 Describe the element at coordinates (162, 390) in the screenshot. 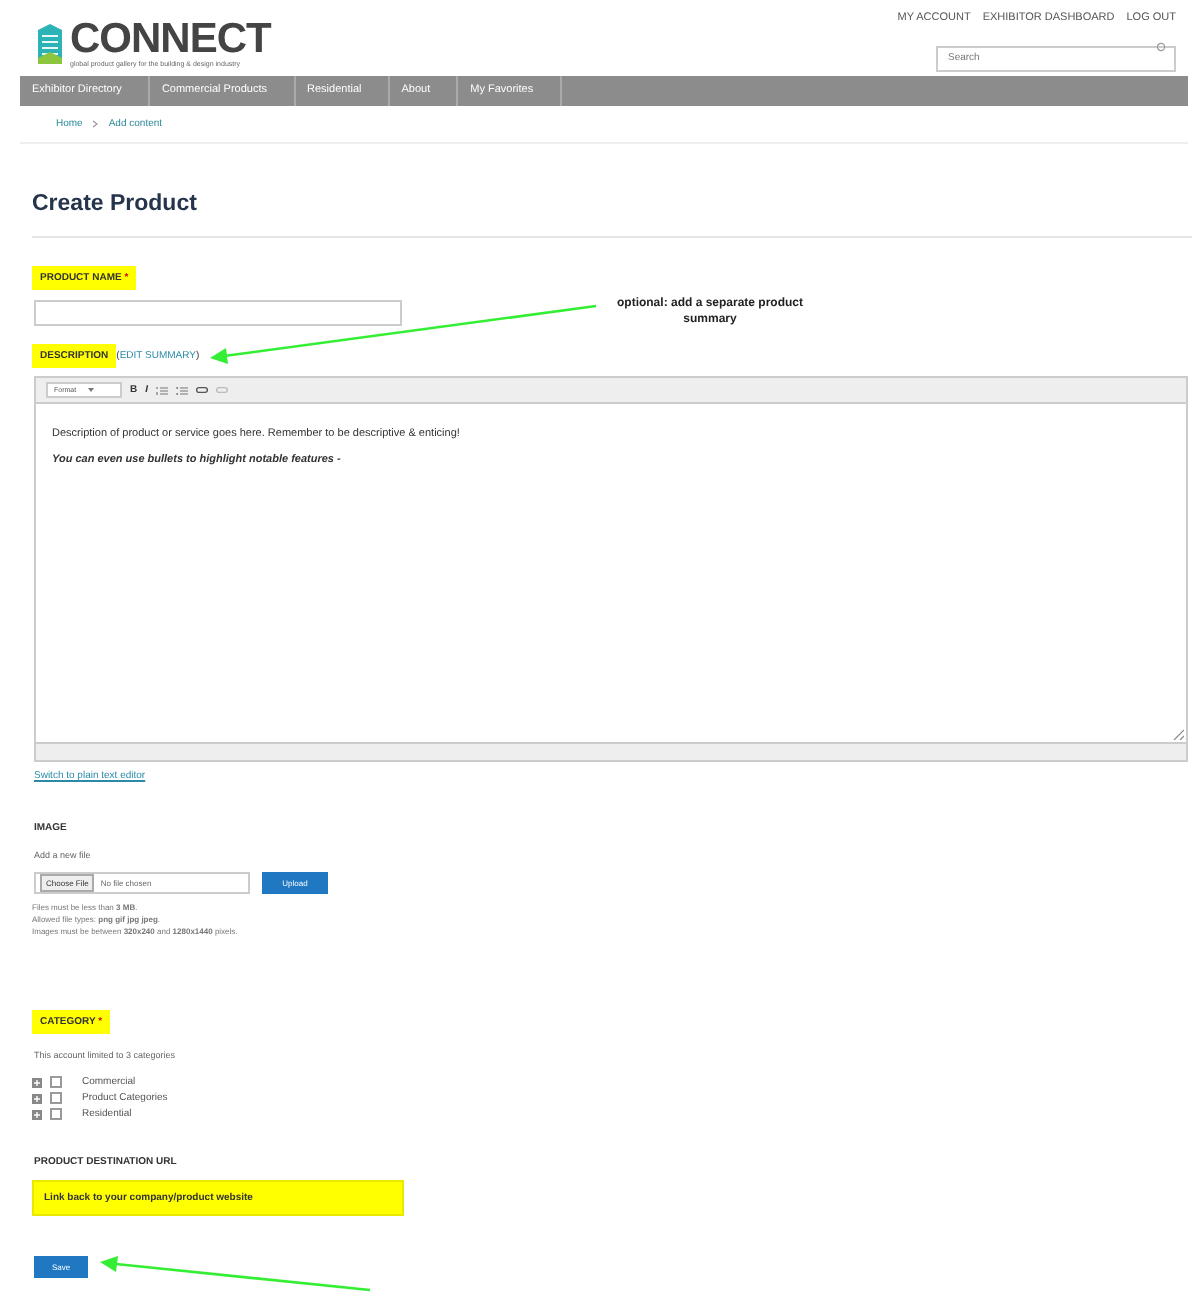

I see `numbered-list-icon` at that location.